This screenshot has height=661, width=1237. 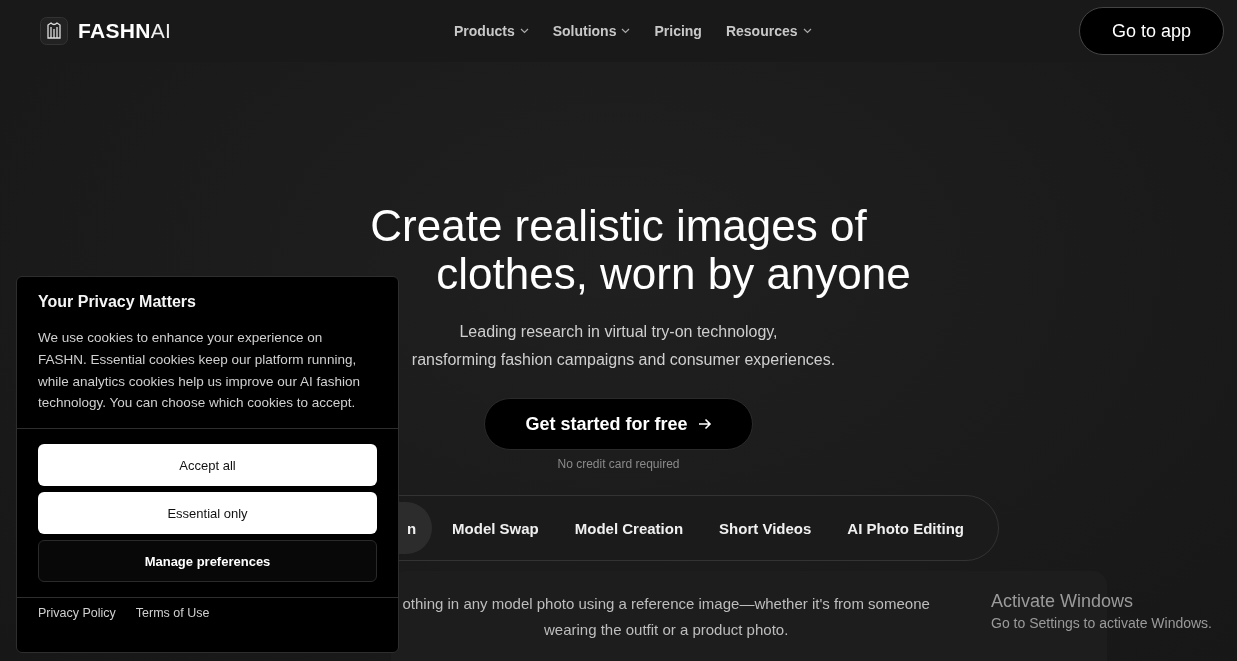 What do you see at coordinates (207, 465) in the screenshot?
I see `cookie-button: Accept all` at bounding box center [207, 465].